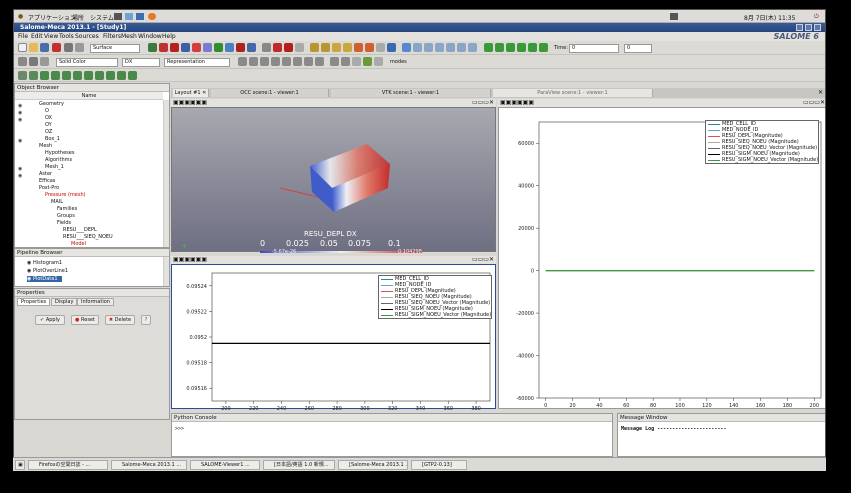 This screenshot has height=493, width=851. I want to click on menu-window: Window, so click(150, 36).